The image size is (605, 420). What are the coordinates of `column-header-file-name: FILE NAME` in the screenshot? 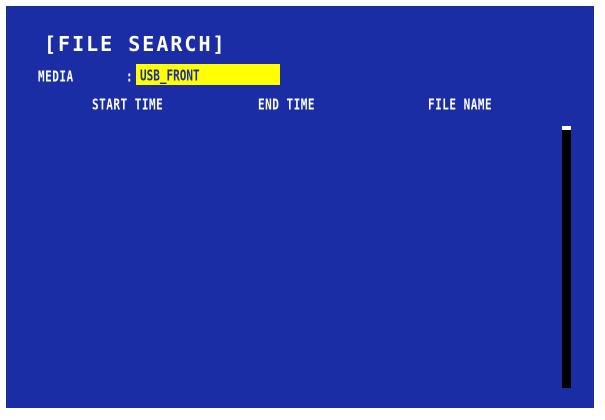 It's located at (460, 105).